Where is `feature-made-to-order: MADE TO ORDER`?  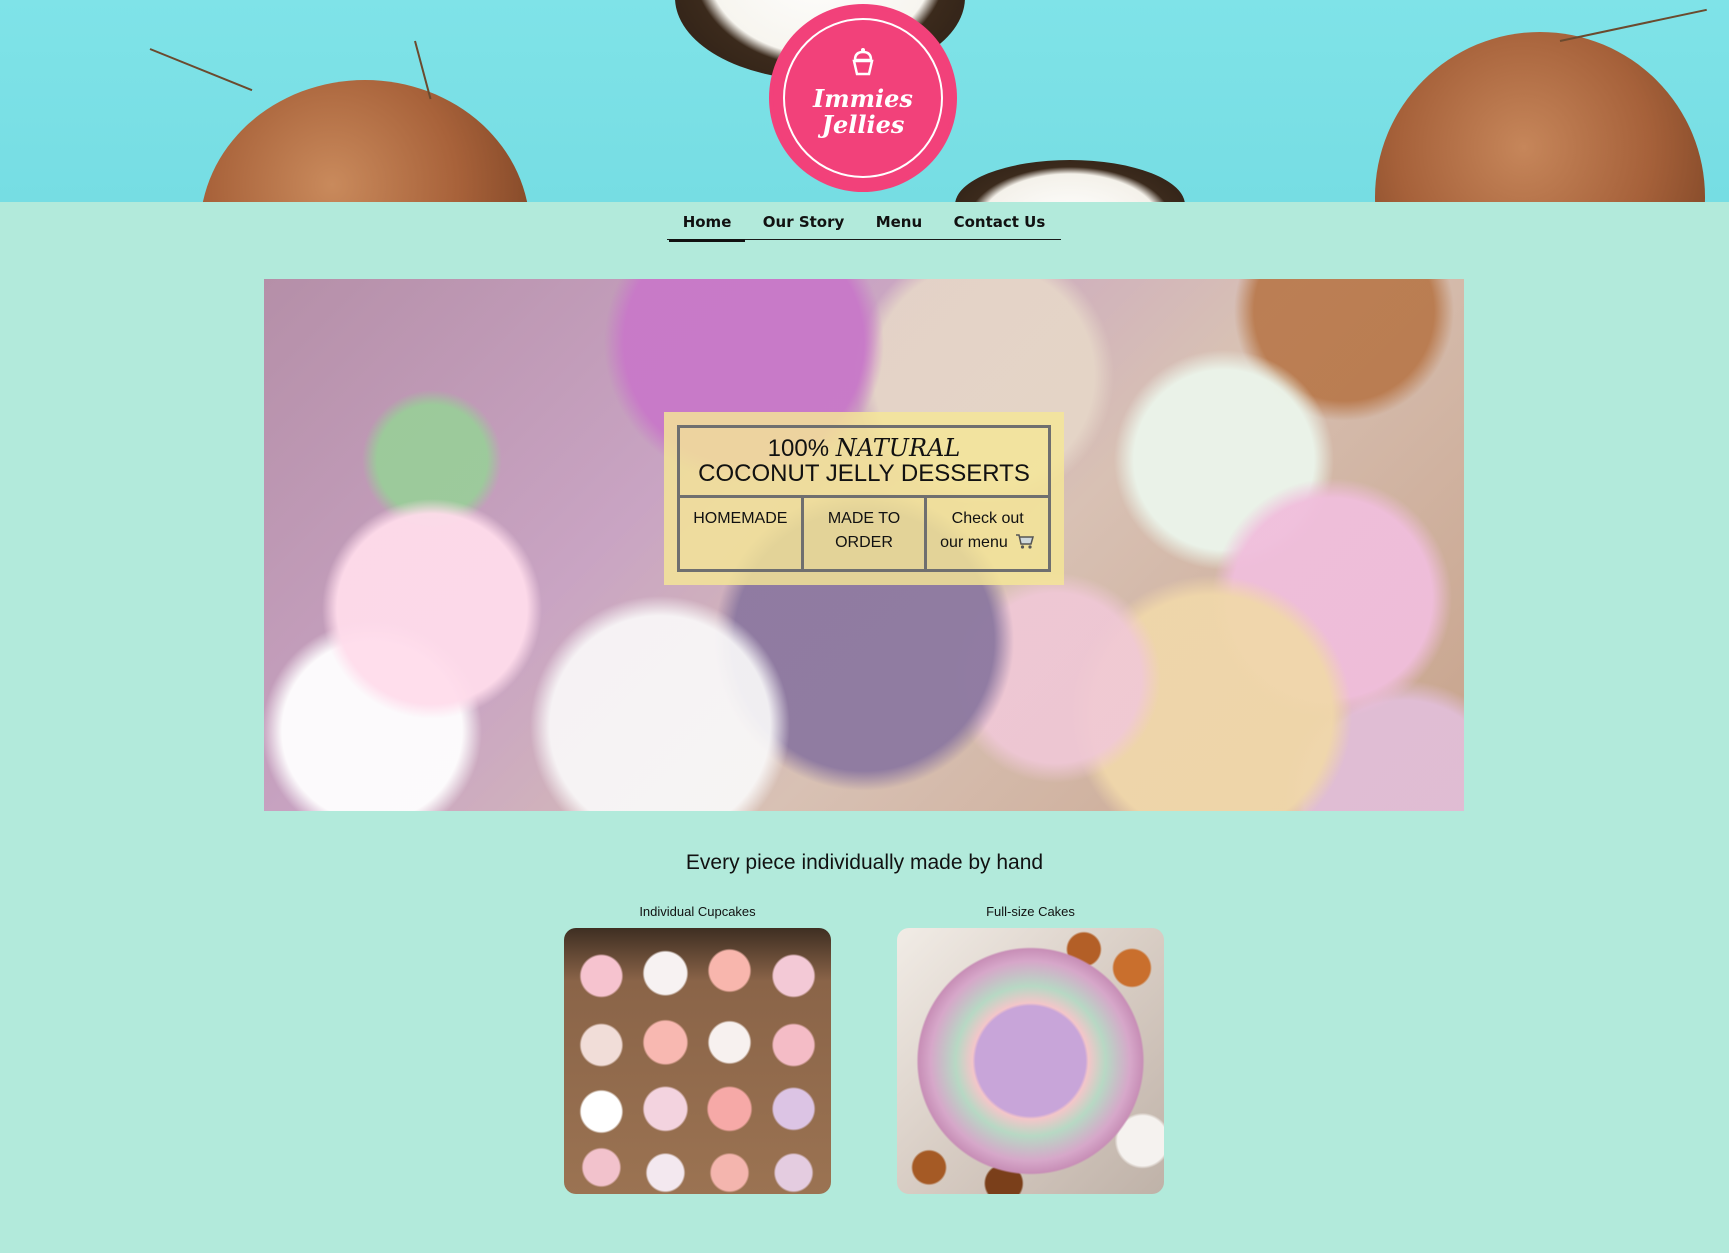
feature-made-to-order: MADE TO ORDER is located at coordinates (862, 533).